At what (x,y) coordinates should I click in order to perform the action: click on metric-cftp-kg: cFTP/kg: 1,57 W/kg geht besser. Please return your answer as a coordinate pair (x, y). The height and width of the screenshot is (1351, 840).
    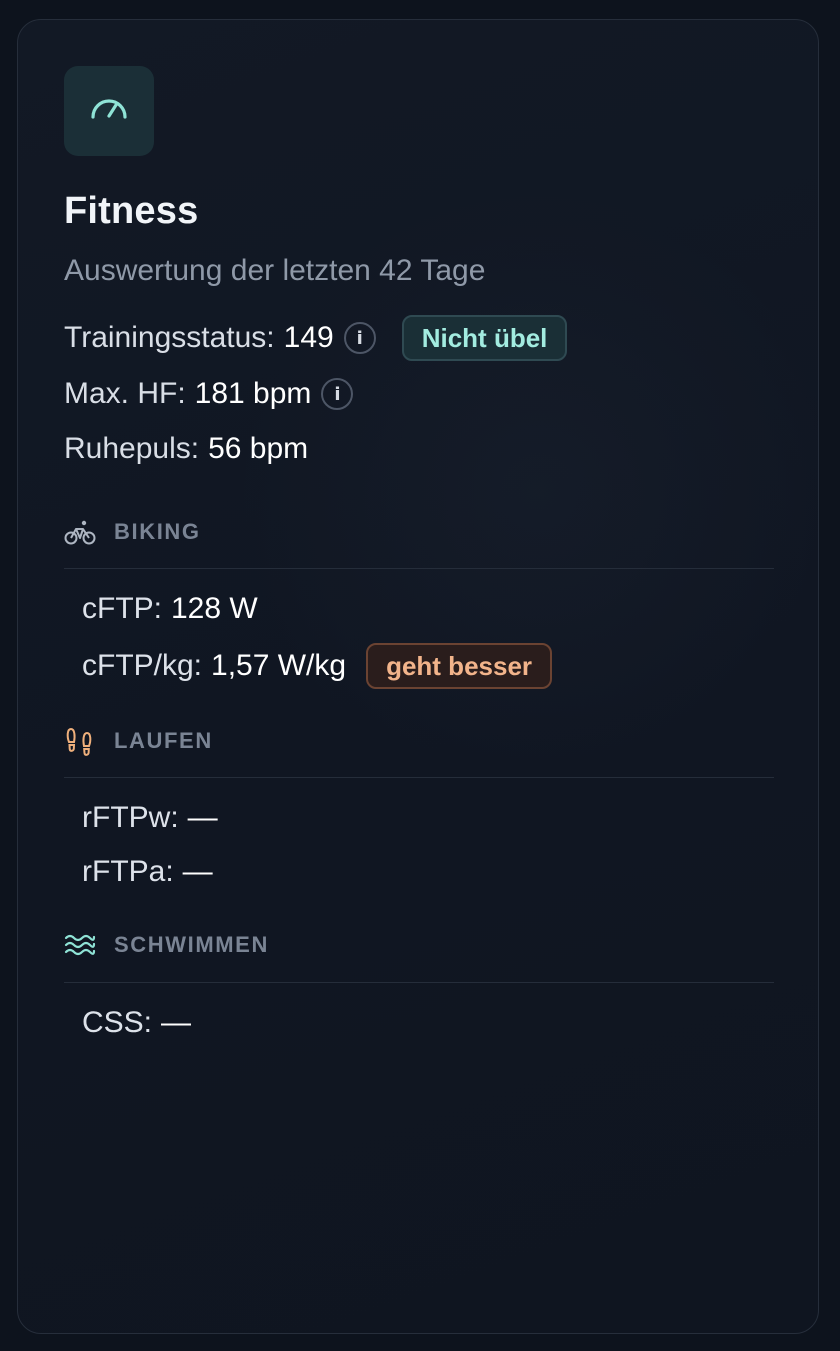
    Looking at the image, I should click on (317, 666).